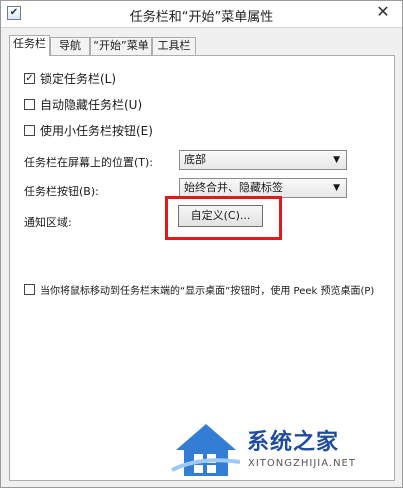 Image resolution: width=403 pixels, height=488 pixels. I want to click on autohide-checkbox, so click(29, 104).